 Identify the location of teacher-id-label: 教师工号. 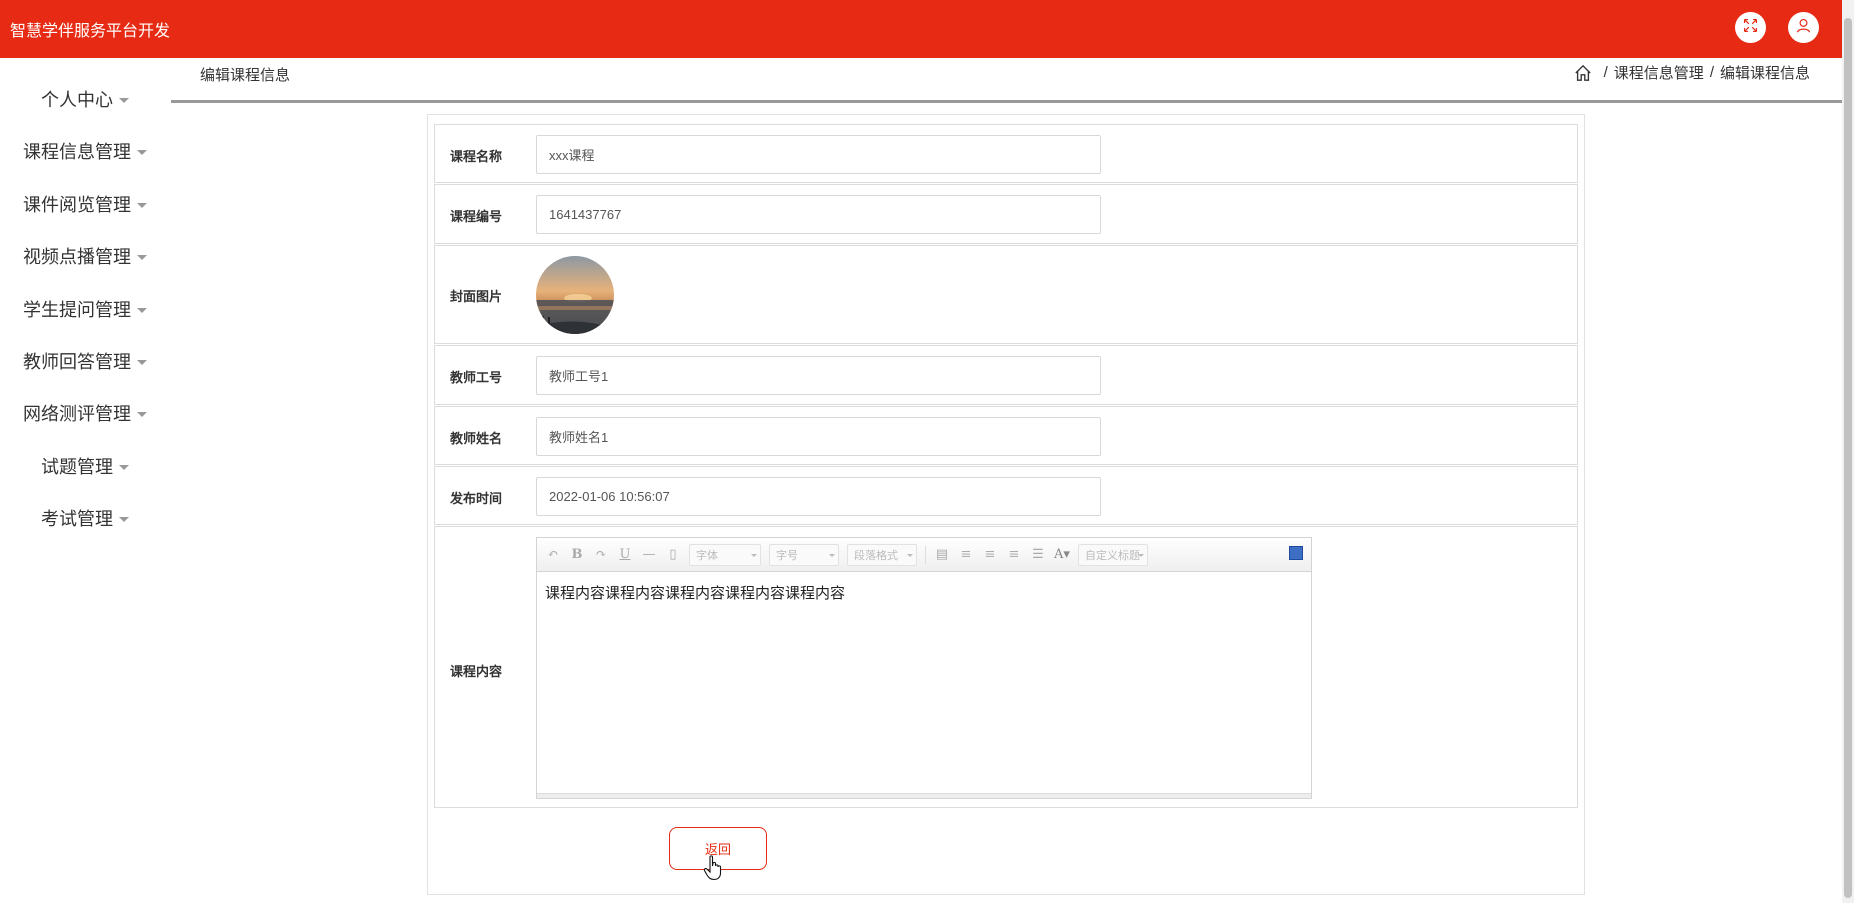
(476, 377).